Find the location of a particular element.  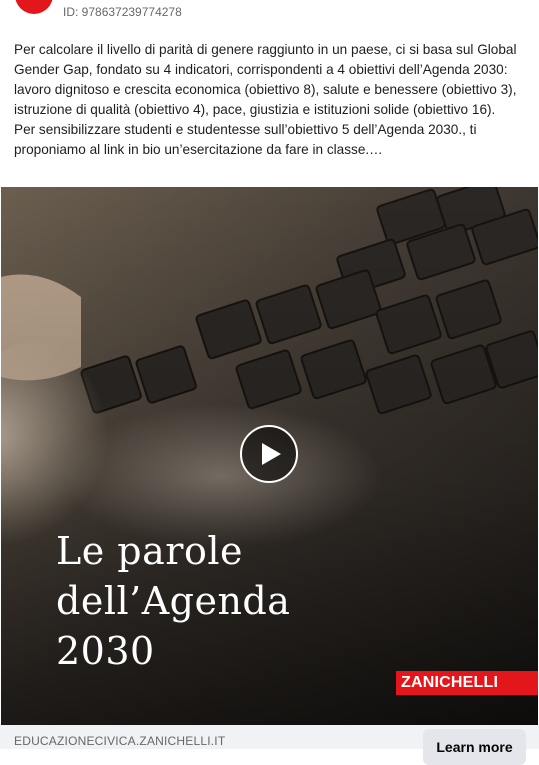

ad-id-label: ID: 978637239774278 is located at coordinates (122, 12).